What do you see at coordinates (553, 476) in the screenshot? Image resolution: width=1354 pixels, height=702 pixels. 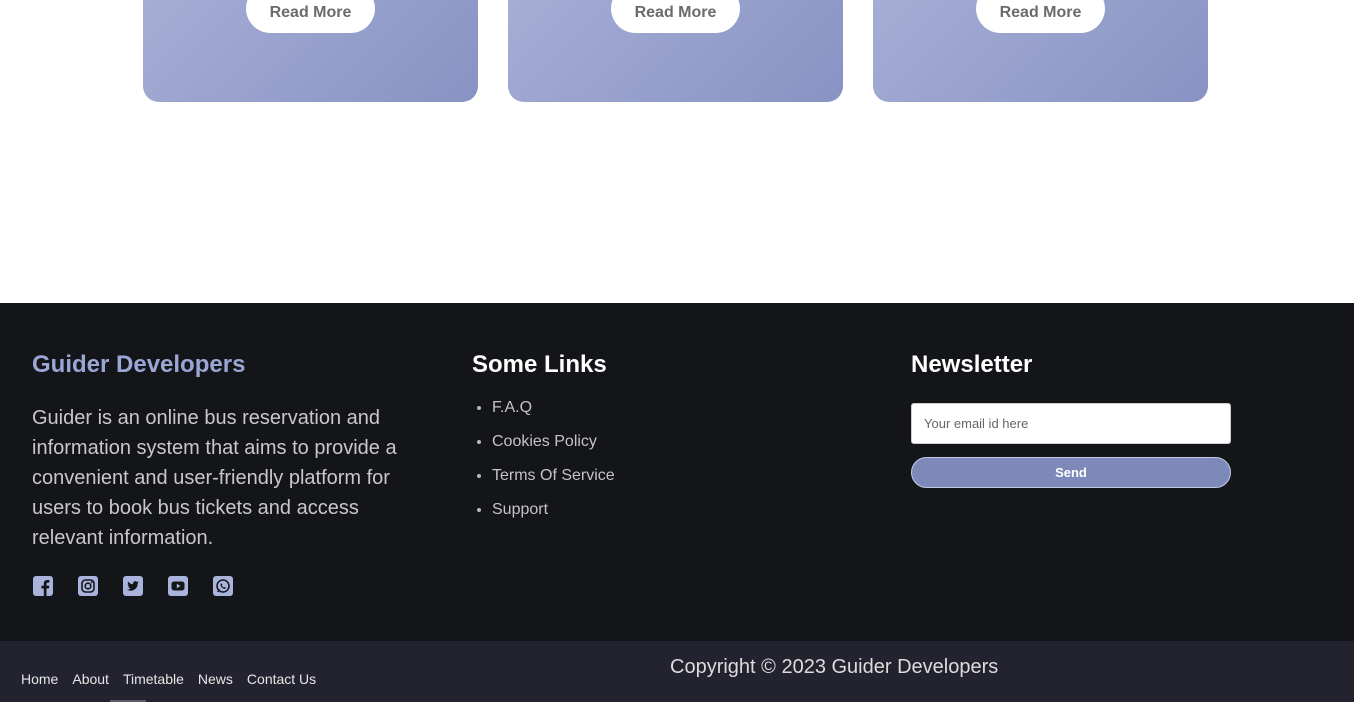 I see `link-terms-of-service: Terms Of Service` at bounding box center [553, 476].